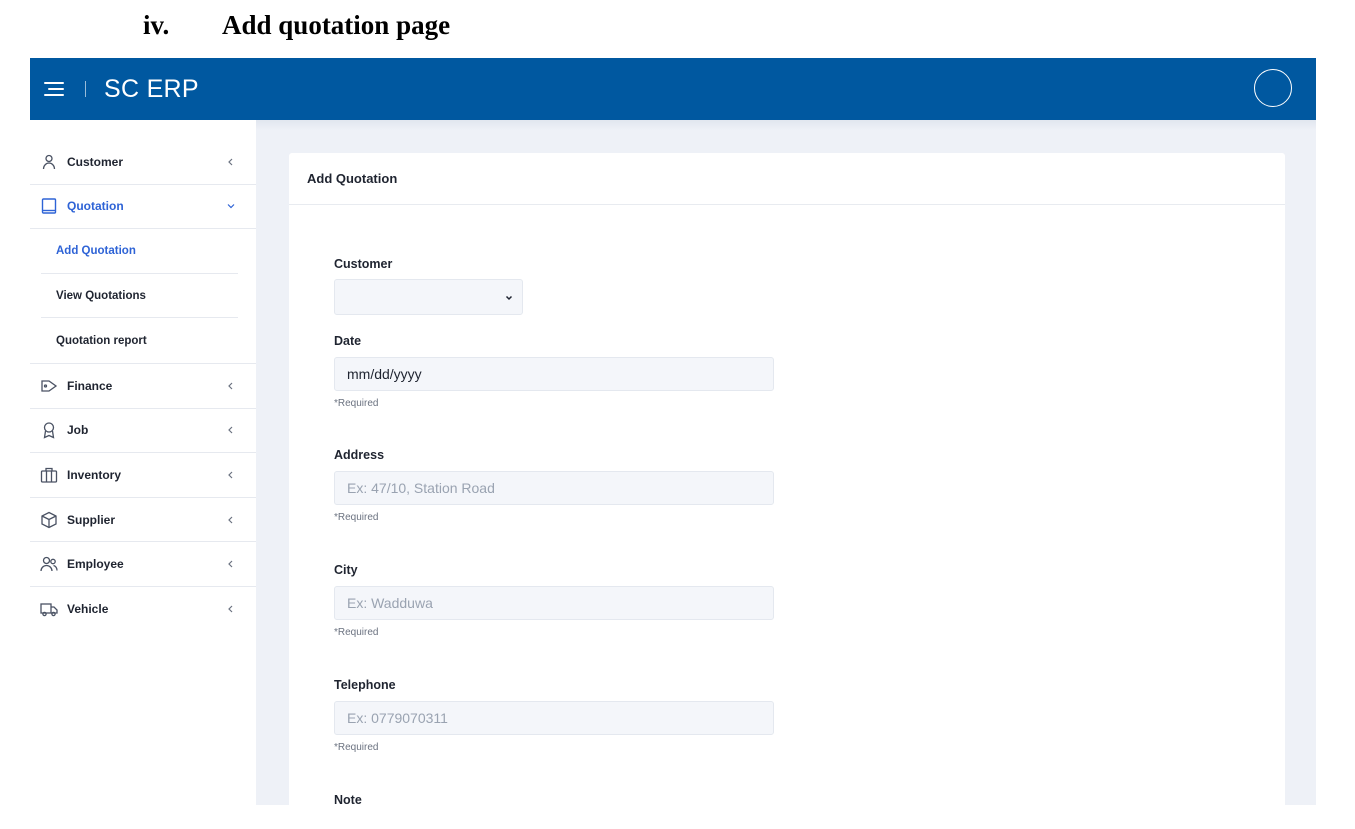 This screenshot has width=1355, height=829. Describe the element at coordinates (91, 519) in the screenshot. I see `sidebar-item-label: Supplier` at that location.